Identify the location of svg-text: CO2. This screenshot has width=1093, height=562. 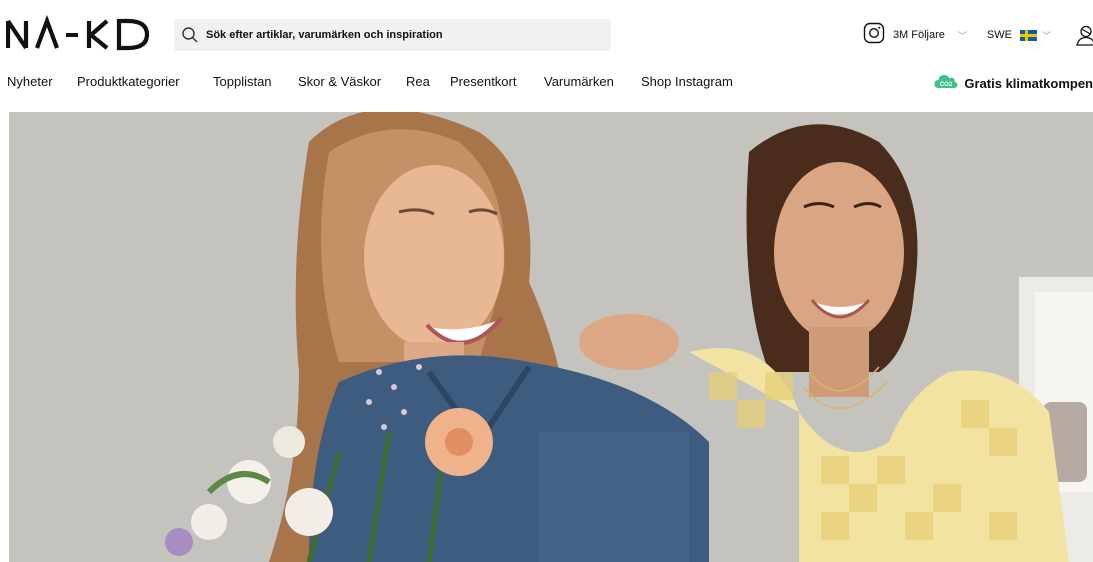
(946, 85).